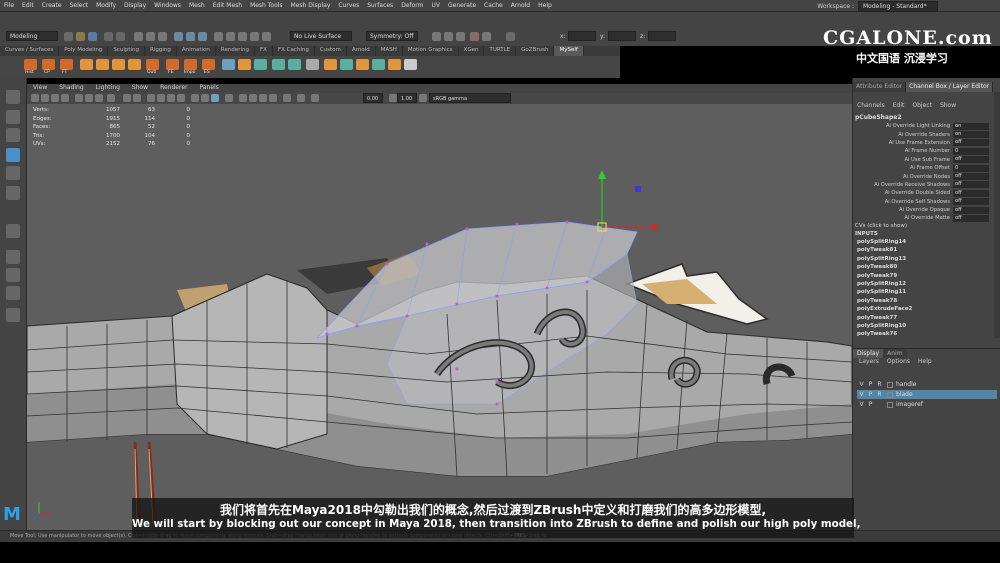  I want to click on menu-generate: Generate, so click(462, 5).